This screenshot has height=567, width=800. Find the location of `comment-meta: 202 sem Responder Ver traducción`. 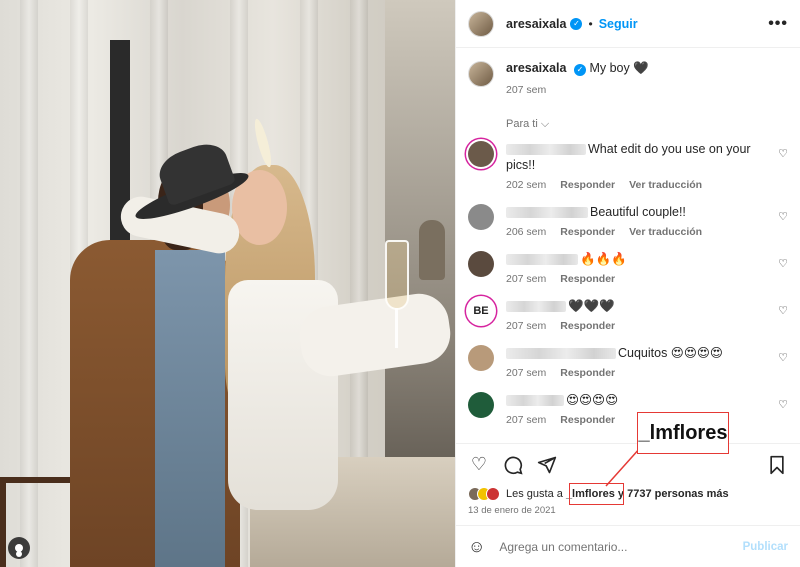

comment-meta: 202 sem Responder Ver traducción is located at coordinates (641, 185).